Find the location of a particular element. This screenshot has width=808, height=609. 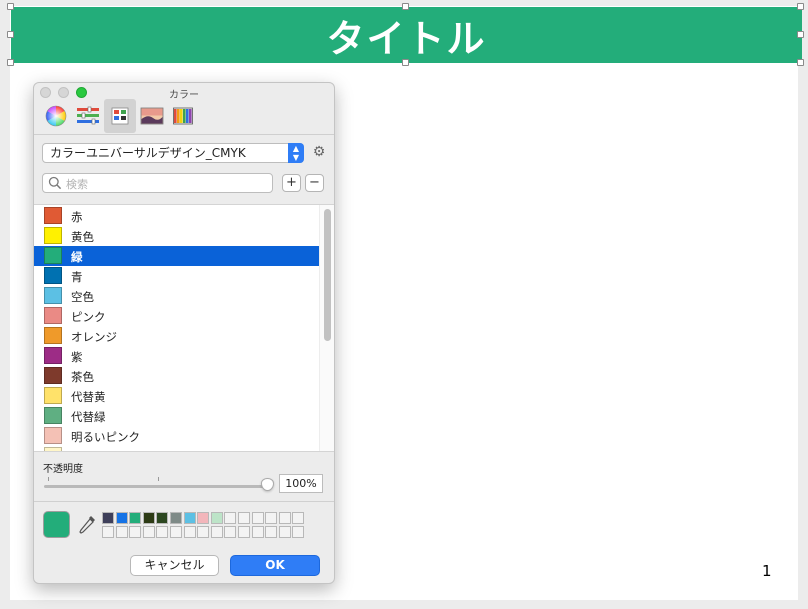

palette-select: カラーユニバーサルデザイン_CMYK ▲ ▼ is located at coordinates (173, 153).